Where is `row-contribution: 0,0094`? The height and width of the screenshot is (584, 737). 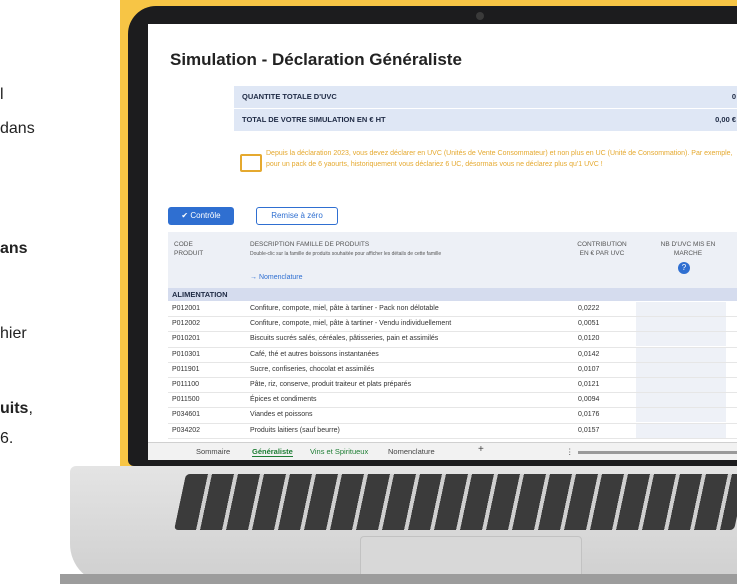
row-contribution: 0,0094 is located at coordinates (589, 400).